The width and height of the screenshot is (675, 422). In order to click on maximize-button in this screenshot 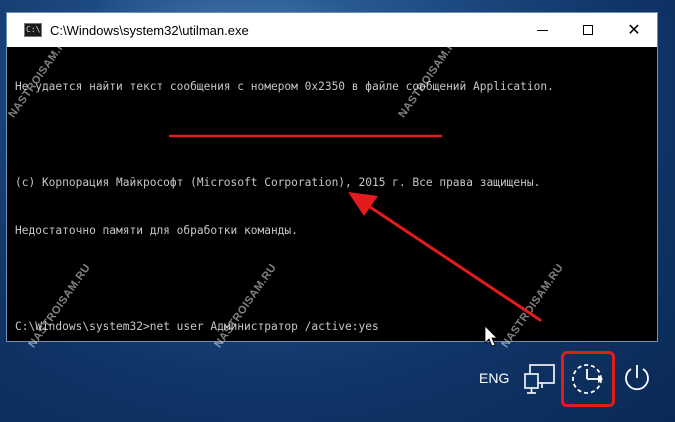, I will do `click(588, 30)`.